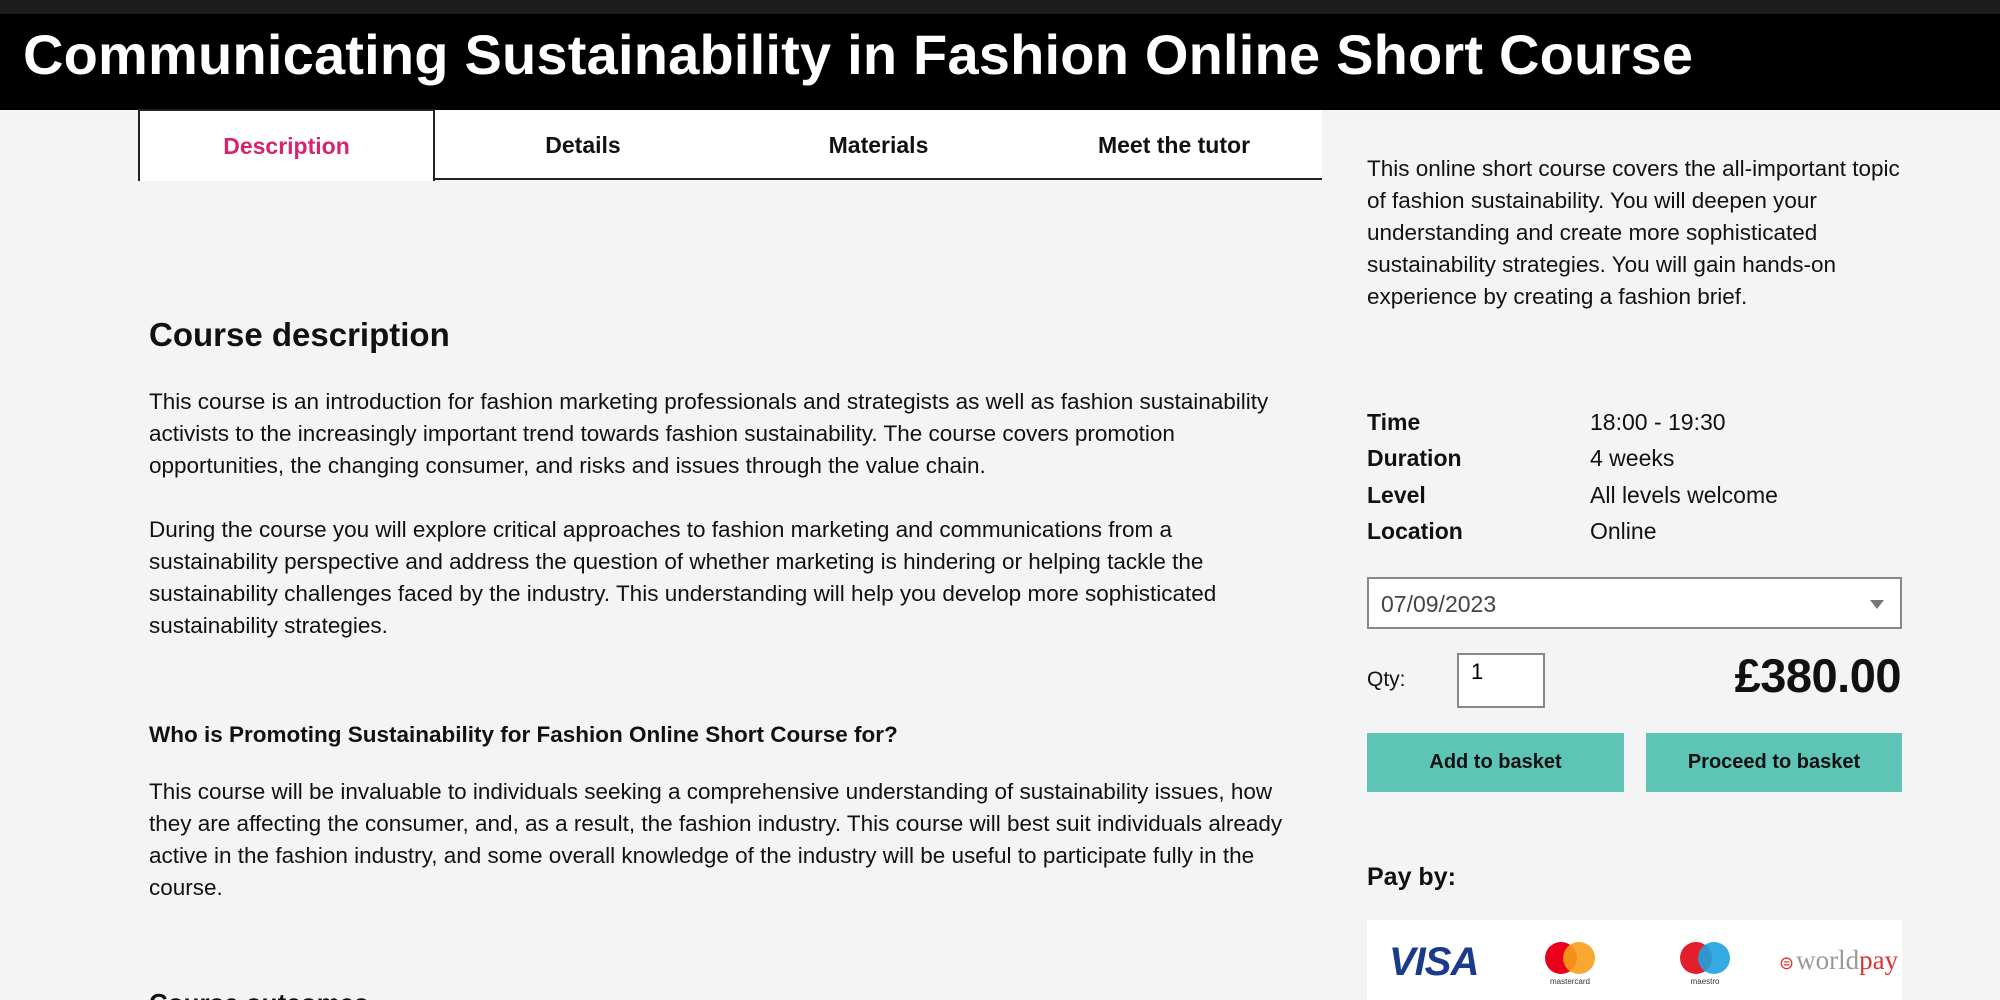 The width and height of the screenshot is (2000, 1000). I want to click on info-row-level: Level All levels welcome, so click(1637, 499).